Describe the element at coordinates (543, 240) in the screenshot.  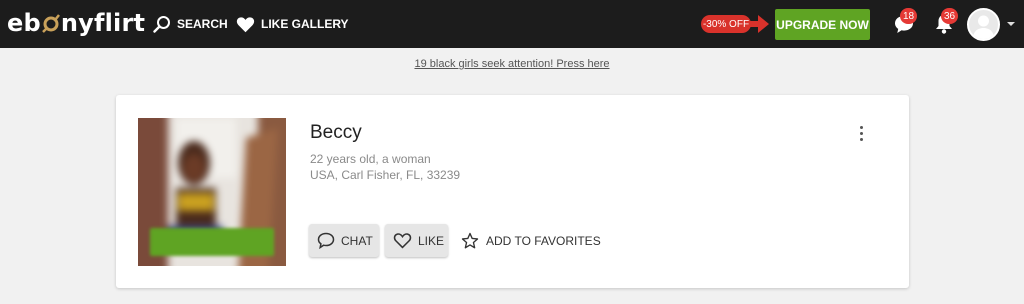
I see `add-to-favorites-label: ADD TO FAVORITES` at that location.